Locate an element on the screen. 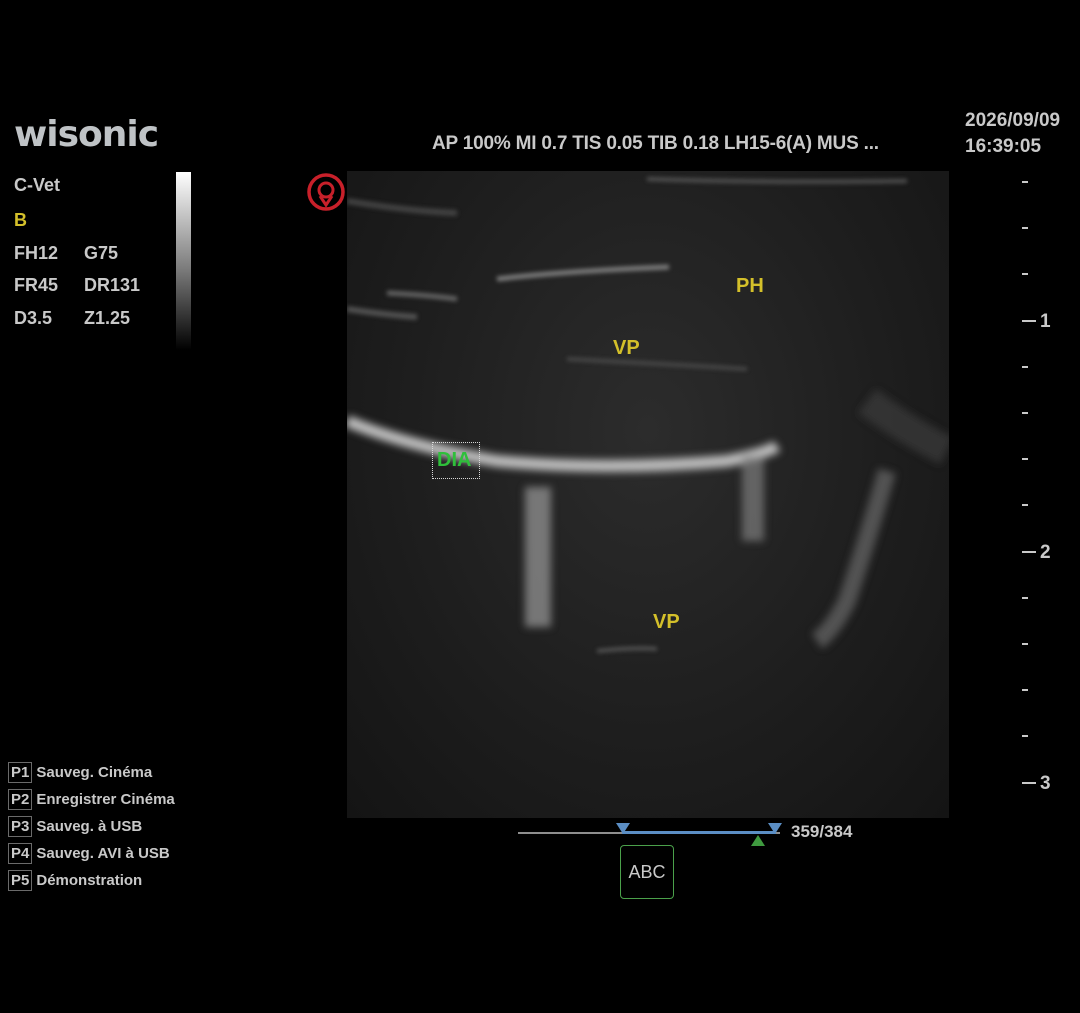  orientation-marker-icon is located at coordinates (326, 192).